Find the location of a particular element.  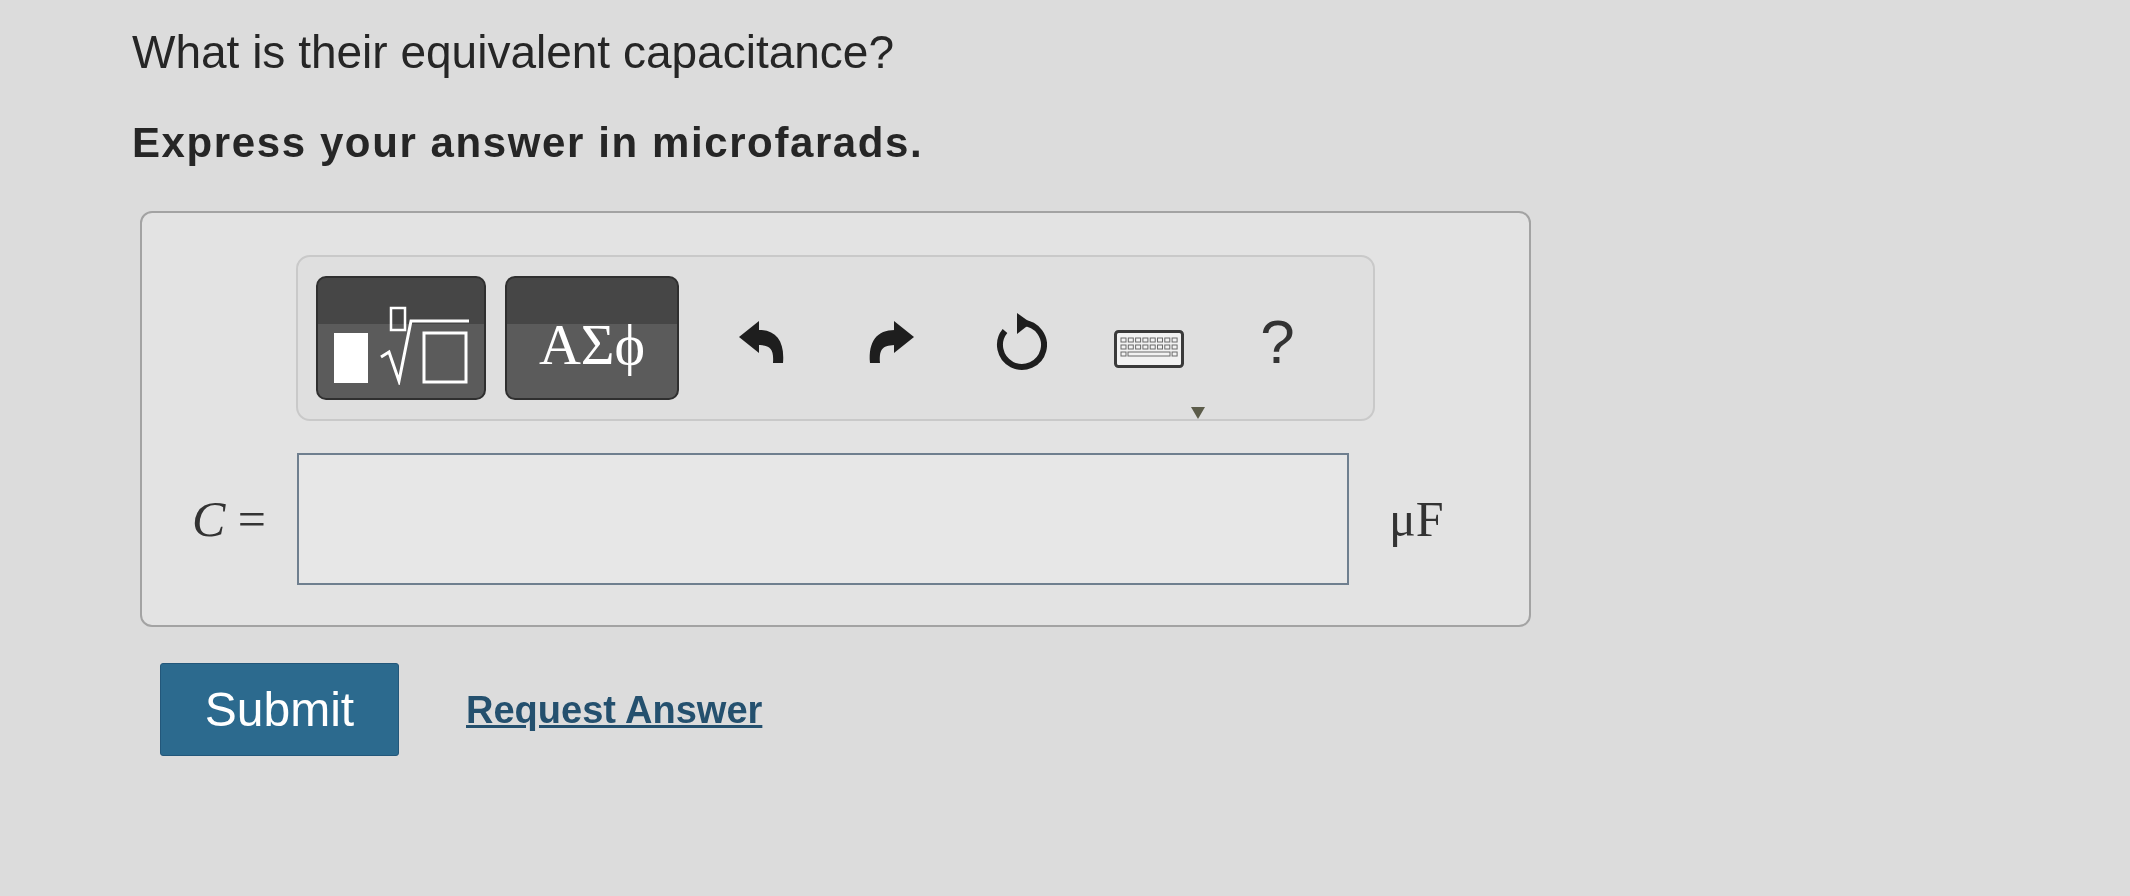

symbols-button: ΑΣϕ is located at coordinates (592, 338).